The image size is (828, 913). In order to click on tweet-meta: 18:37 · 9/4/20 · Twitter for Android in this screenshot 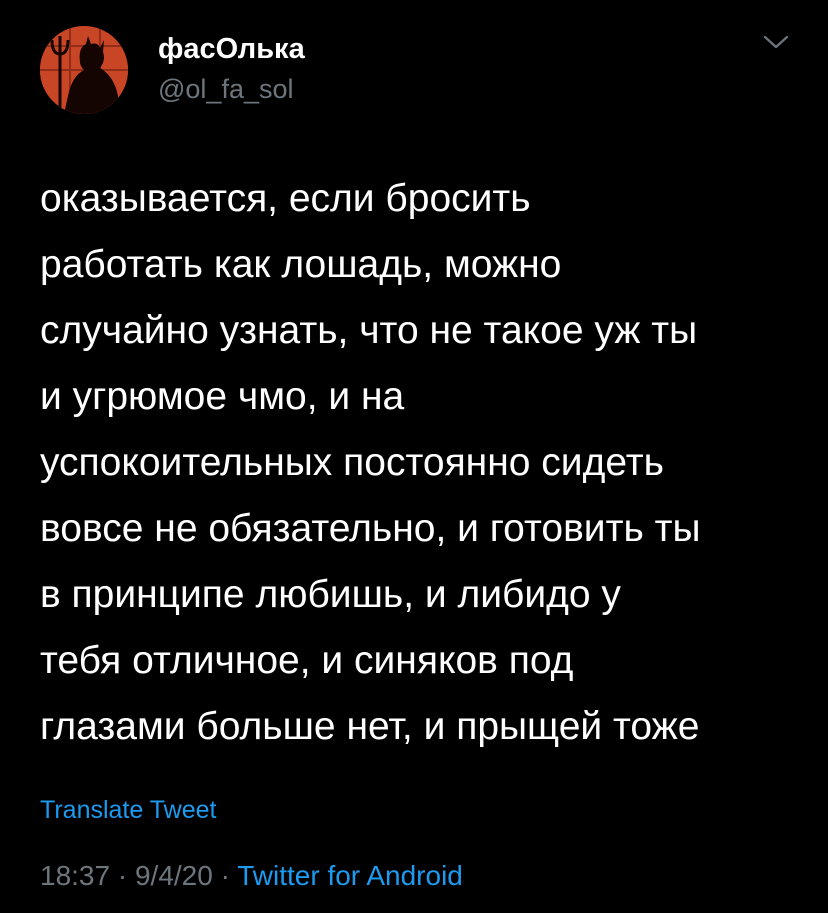, I will do `click(251, 876)`.